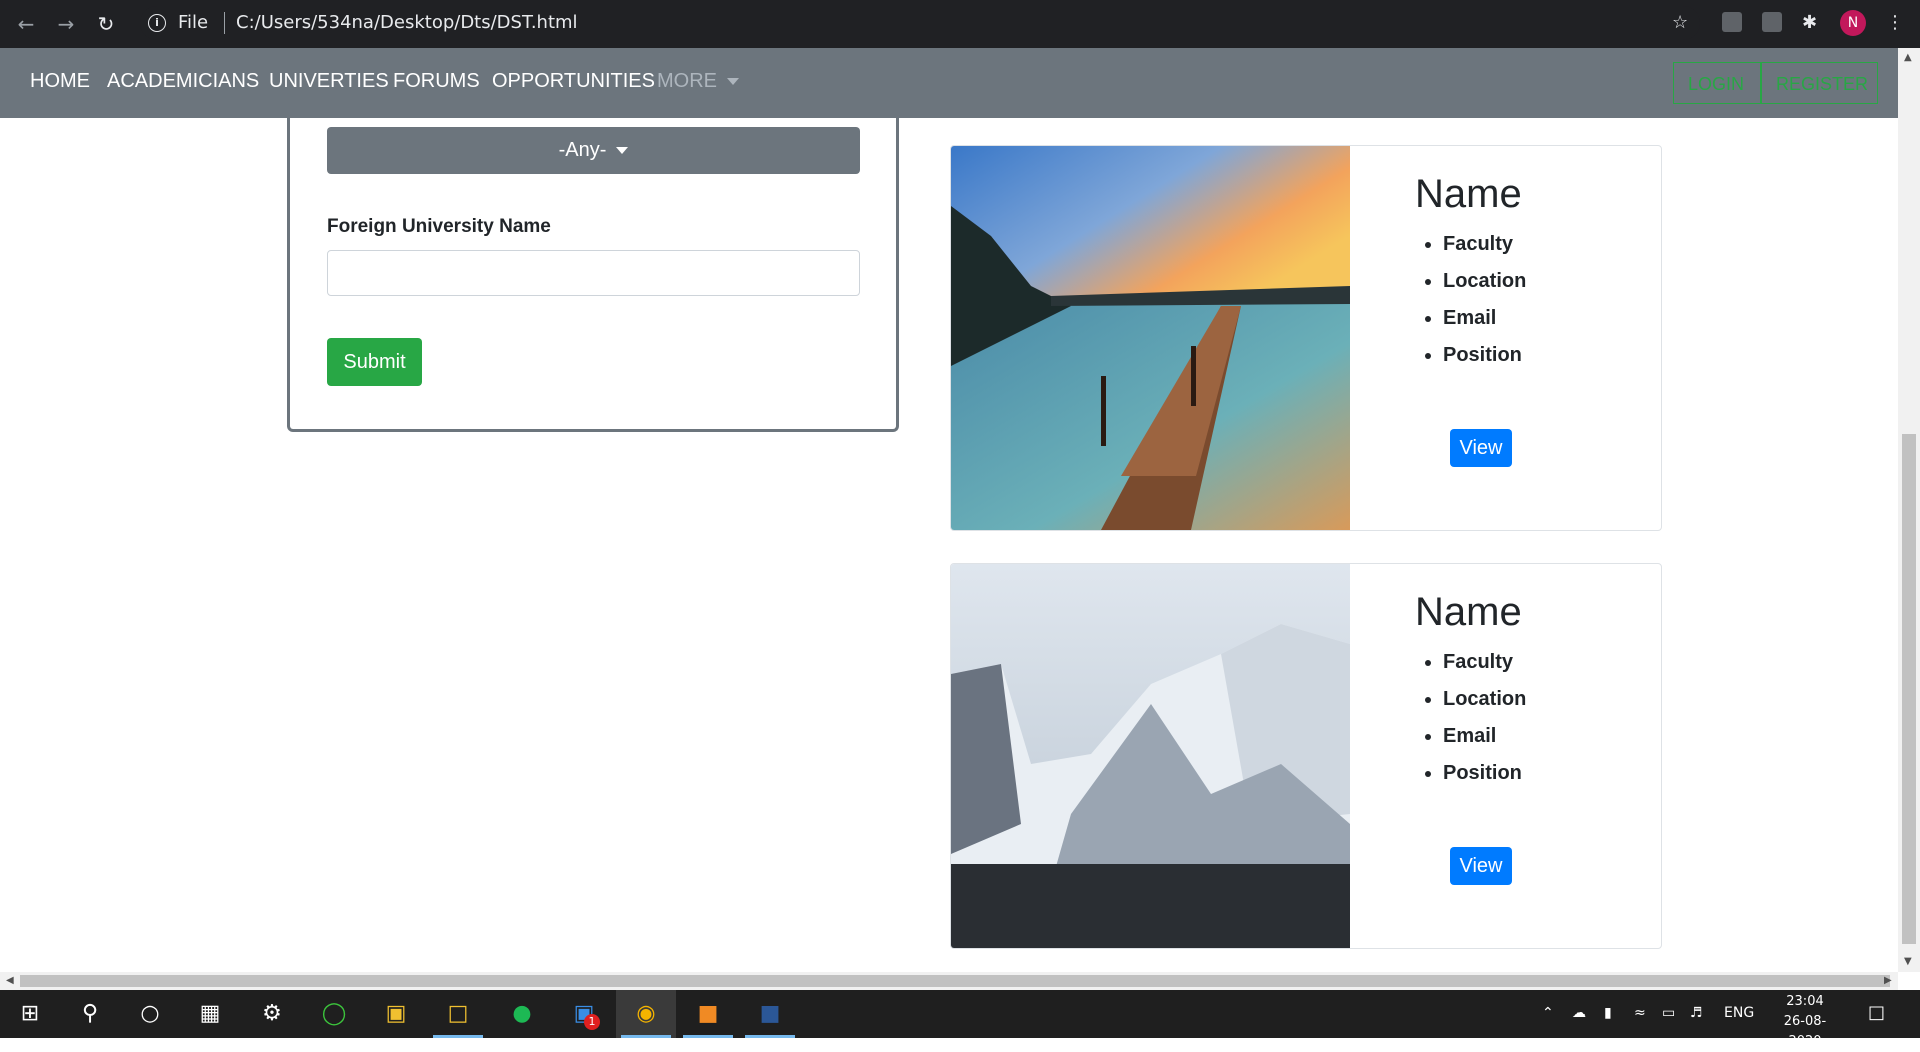 The width and height of the screenshot is (1920, 1052). Describe the element at coordinates (90, 1014) in the screenshot. I see `search-icon: ⚲` at that location.